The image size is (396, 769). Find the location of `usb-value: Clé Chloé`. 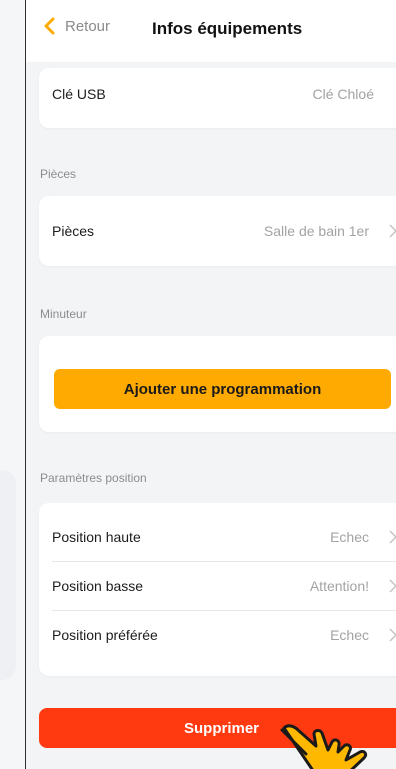

usb-value: Clé Chloé is located at coordinates (343, 94).